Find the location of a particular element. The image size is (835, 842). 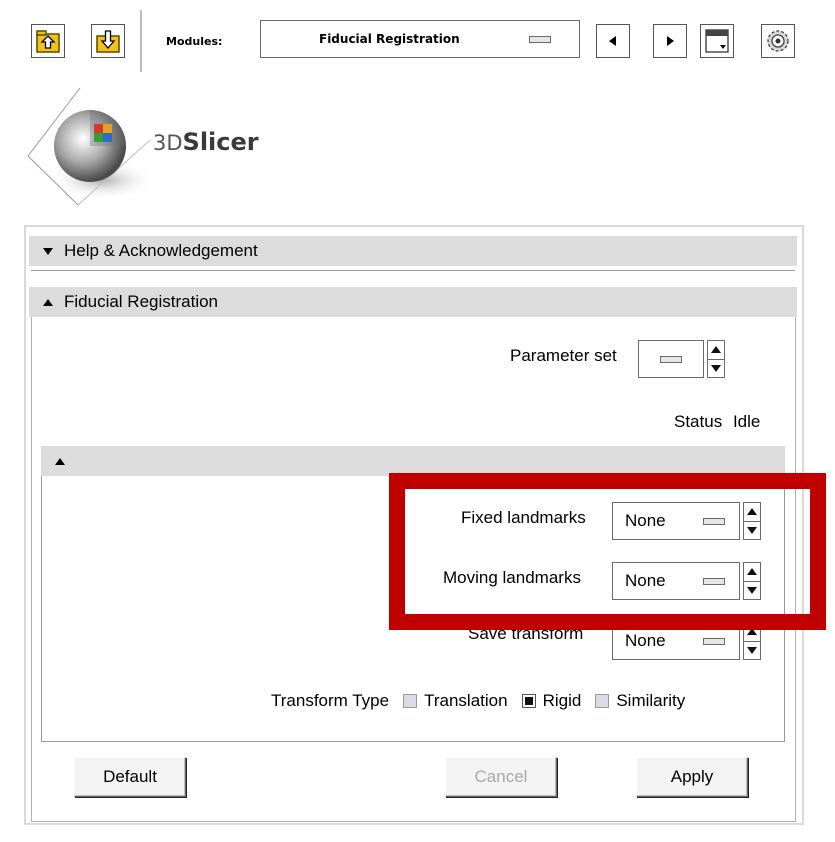

module-up-button is located at coordinates (48, 41).